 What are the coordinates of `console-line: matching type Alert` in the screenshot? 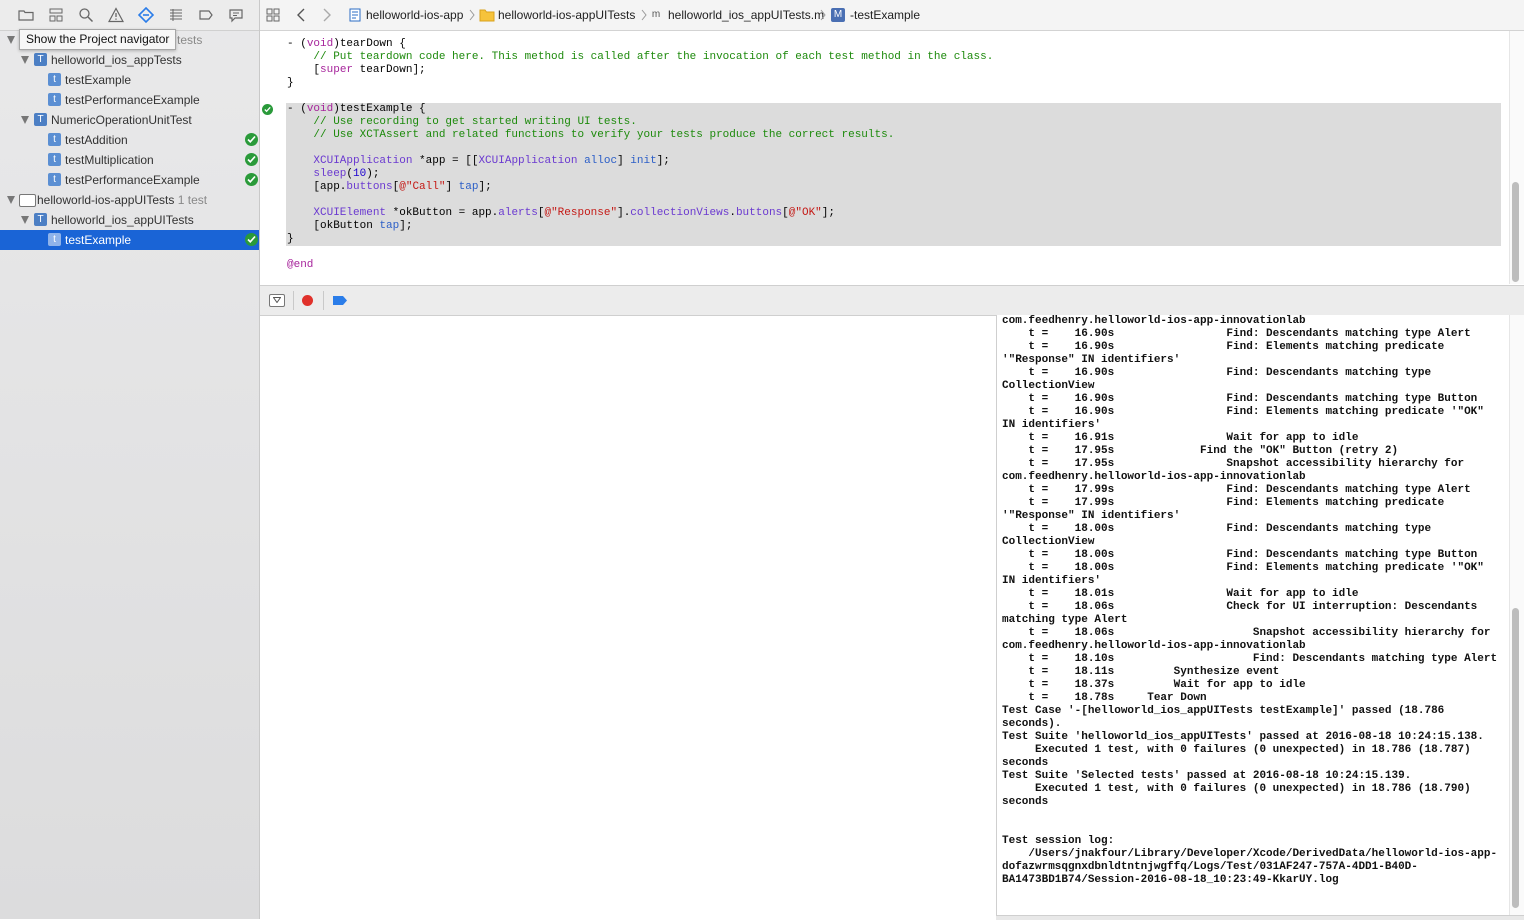 It's located at (1065, 620).